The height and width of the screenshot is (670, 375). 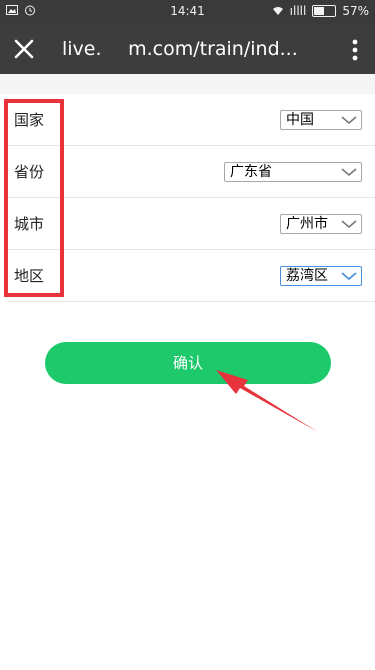 I want to click on status-bar: 14:41 ıllll 57%, so click(x=187, y=12).